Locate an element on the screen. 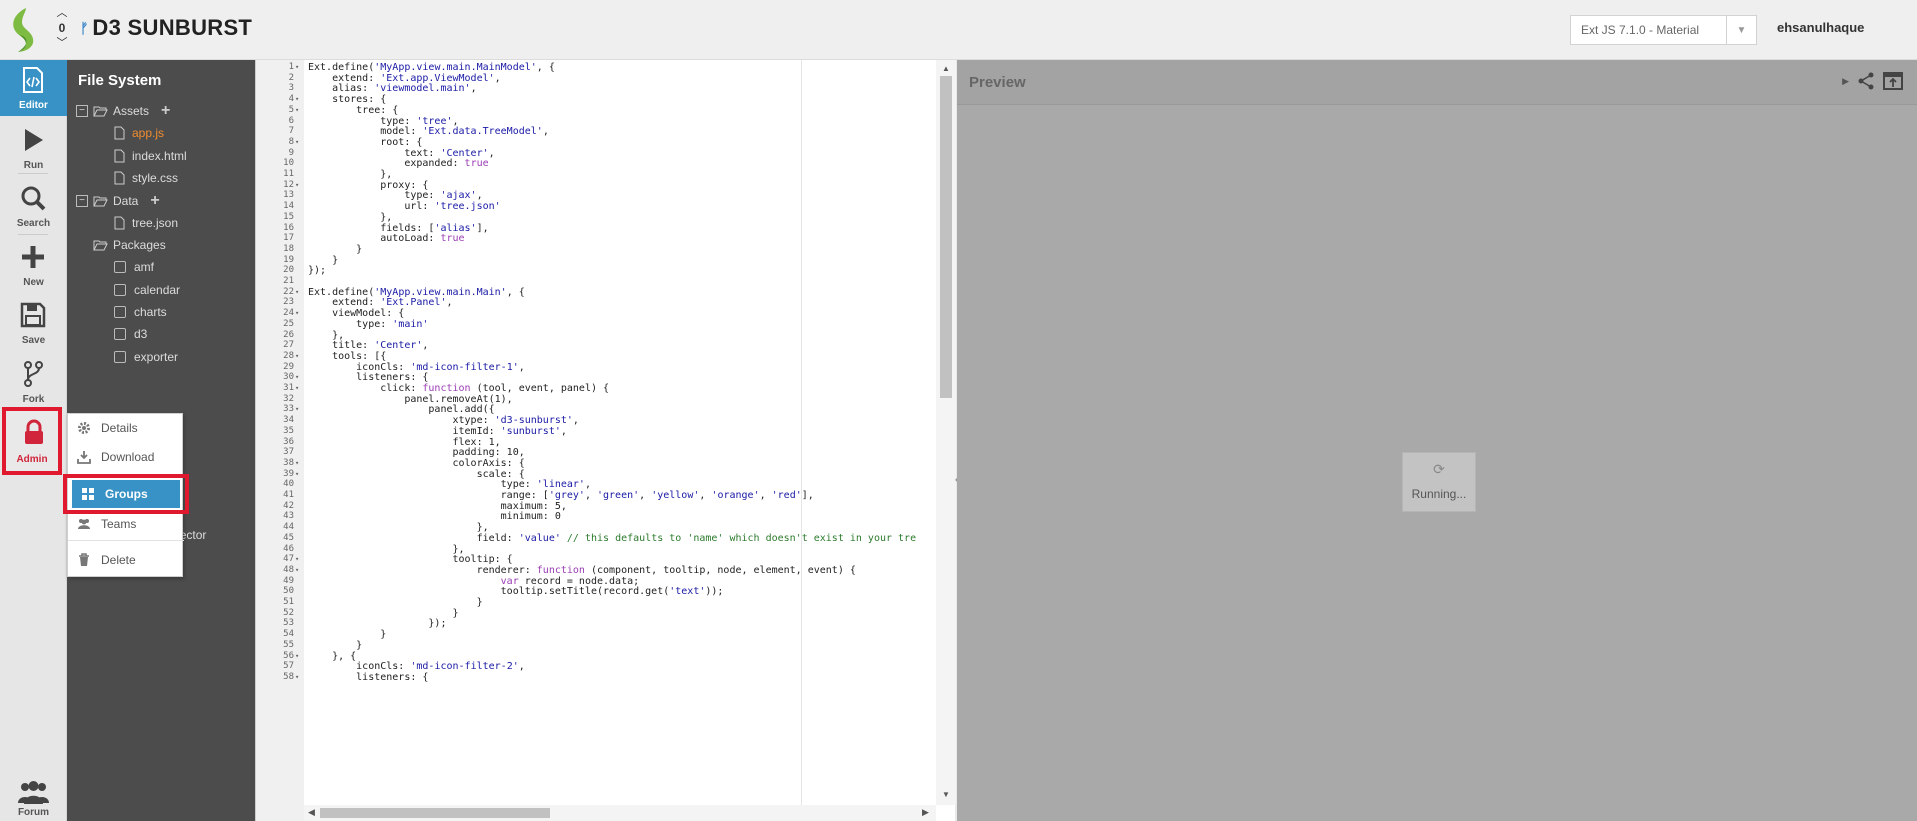 This screenshot has height=821, width=1917. sencha-logo-icon is located at coordinates (24, 29).